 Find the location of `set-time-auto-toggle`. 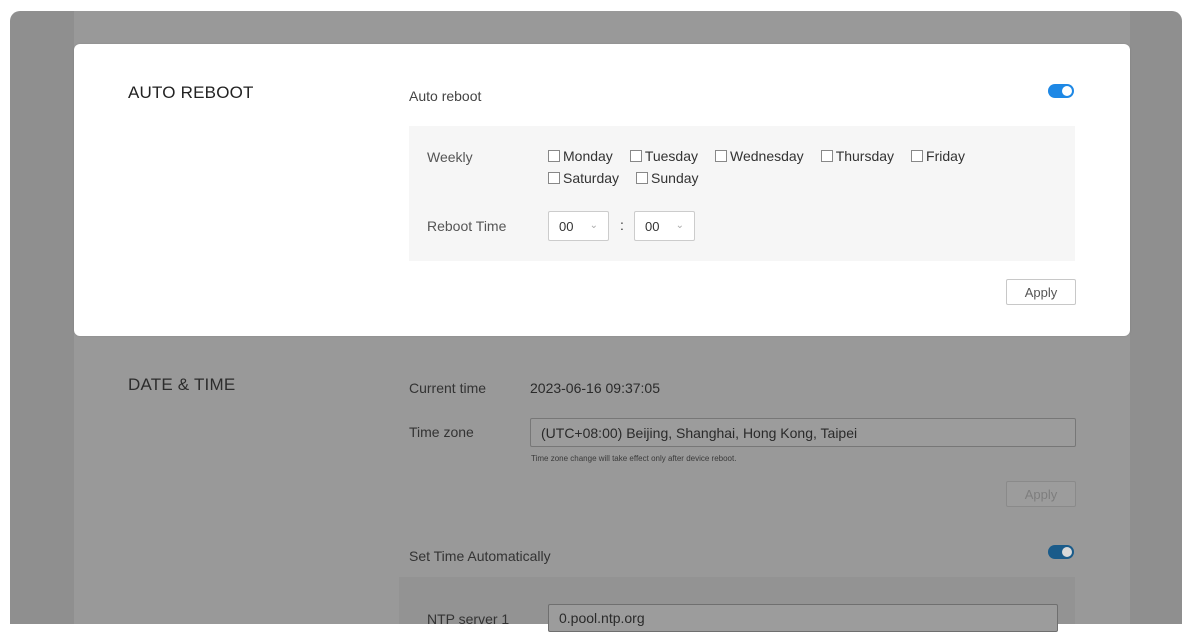

set-time-auto-toggle is located at coordinates (1061, 552).